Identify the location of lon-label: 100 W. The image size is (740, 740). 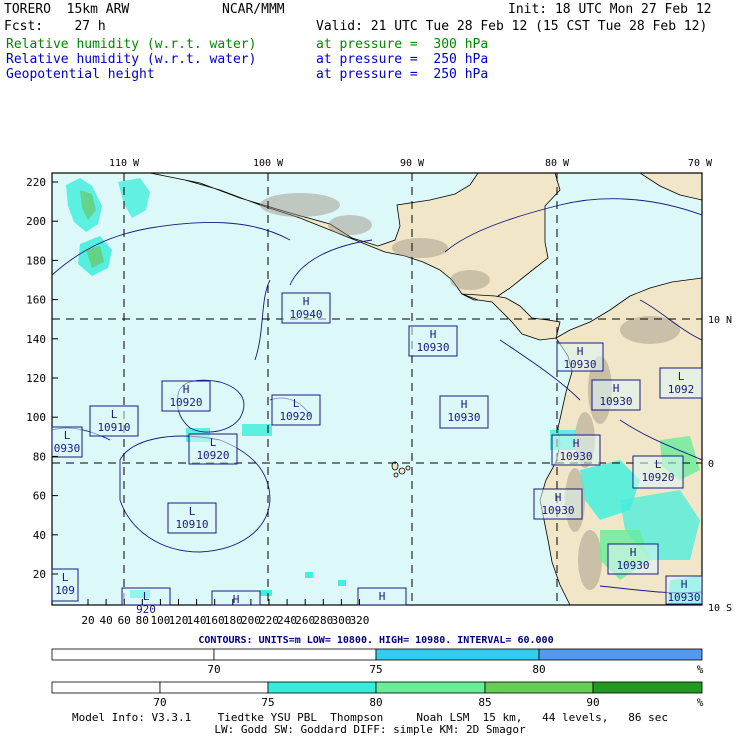
(268, 163).